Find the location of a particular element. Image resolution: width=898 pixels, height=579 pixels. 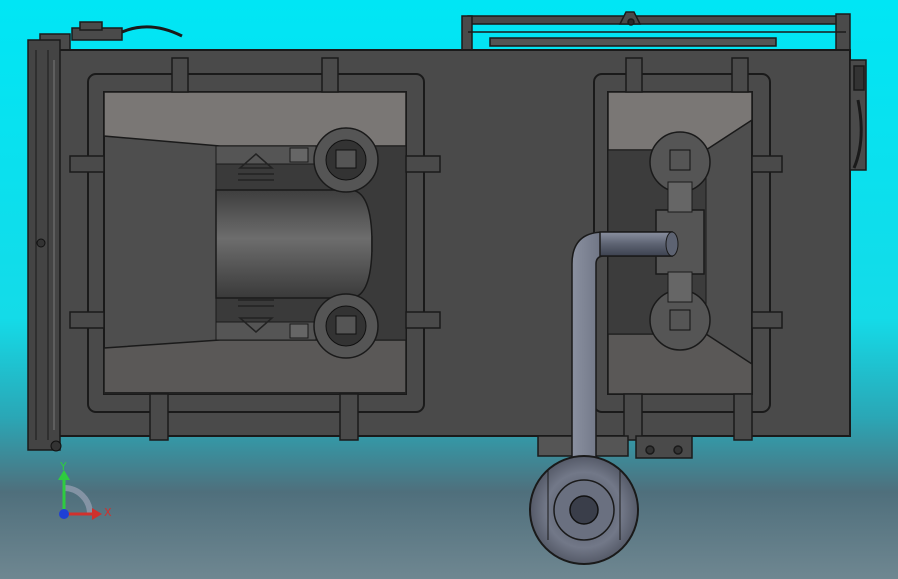

top-rail is located at coordinates (656, 32).